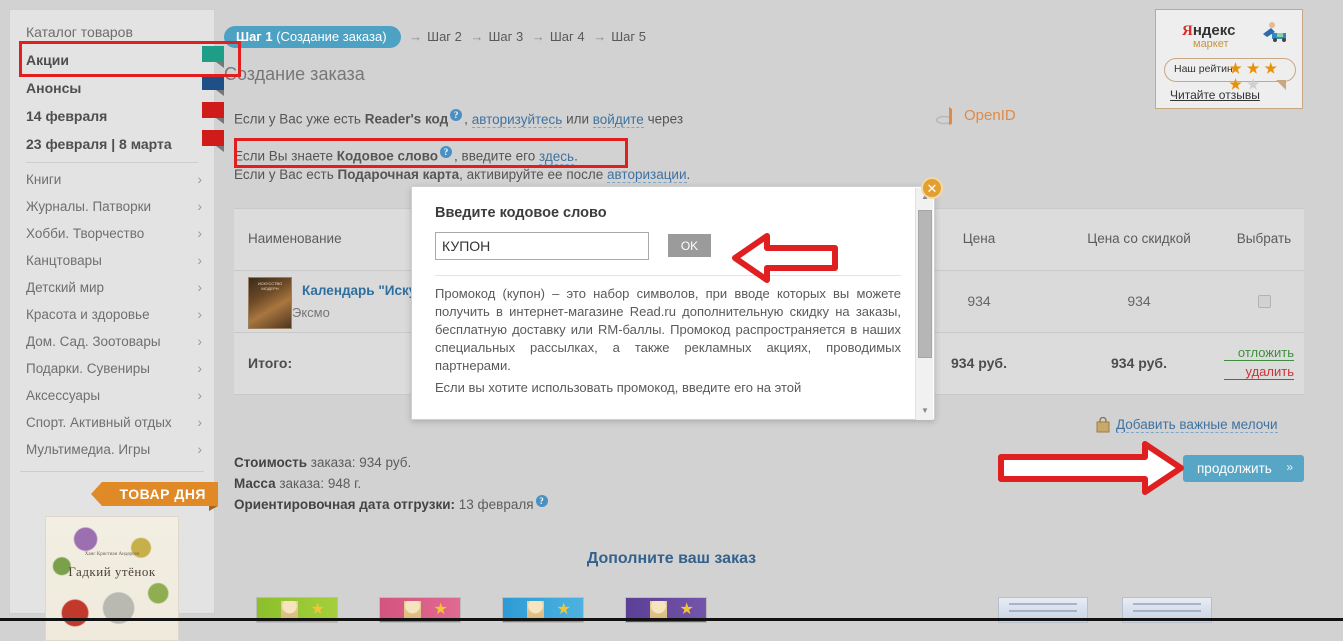 The image size is (1343, 641). I want to click on step-current-number: Шаг 1, so click(254, 36).